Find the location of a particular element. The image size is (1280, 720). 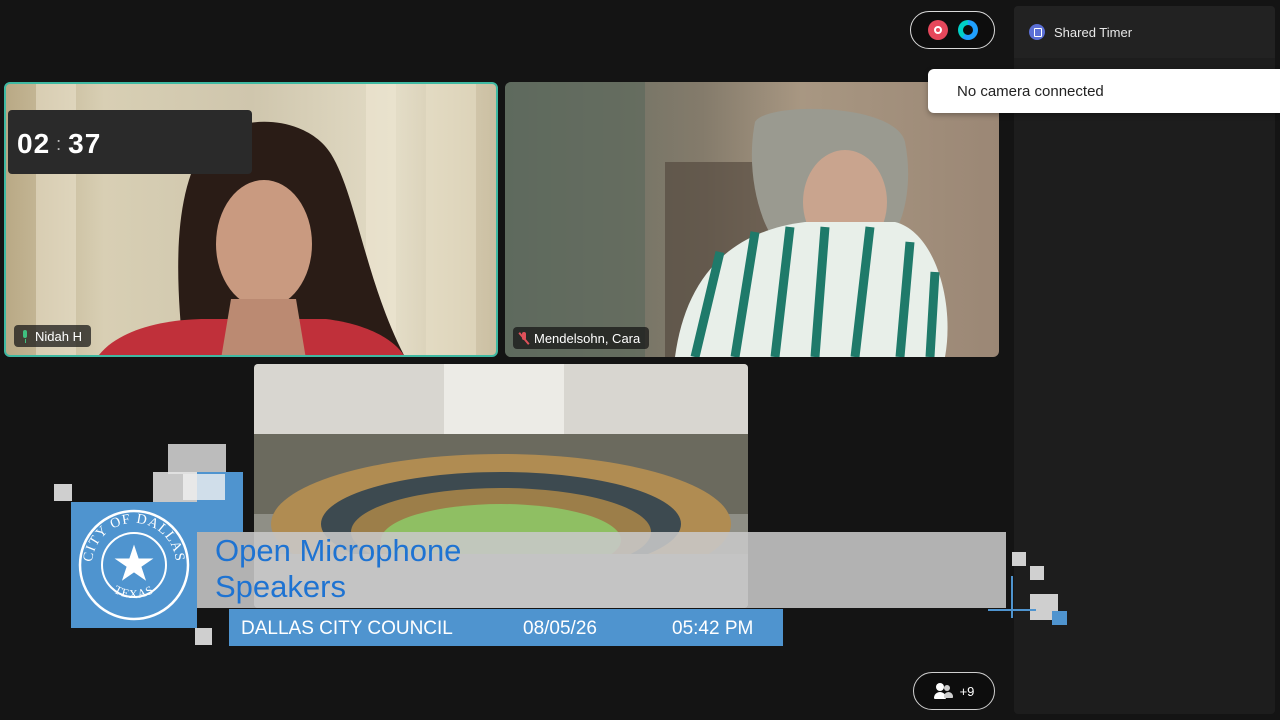

timer-minutes: 02 is located at coordinates (34, 143).